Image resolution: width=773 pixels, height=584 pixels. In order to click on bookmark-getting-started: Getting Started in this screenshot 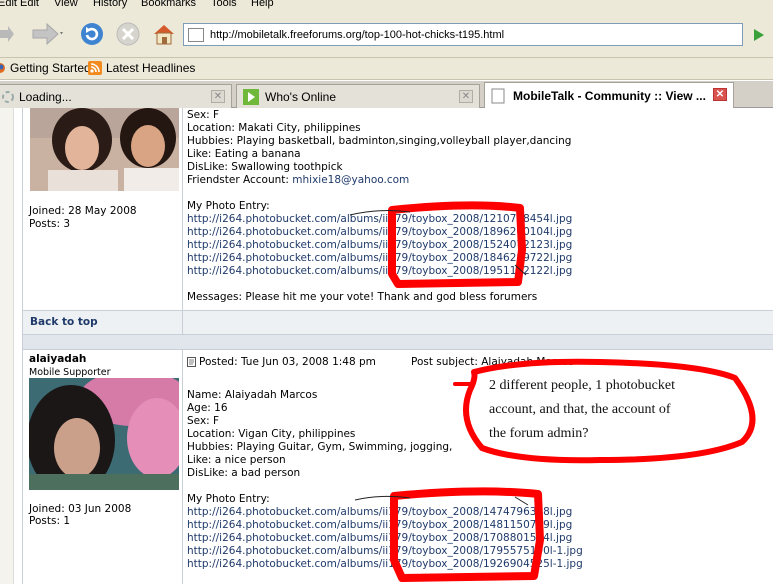, I will do `click(45, 68)`.